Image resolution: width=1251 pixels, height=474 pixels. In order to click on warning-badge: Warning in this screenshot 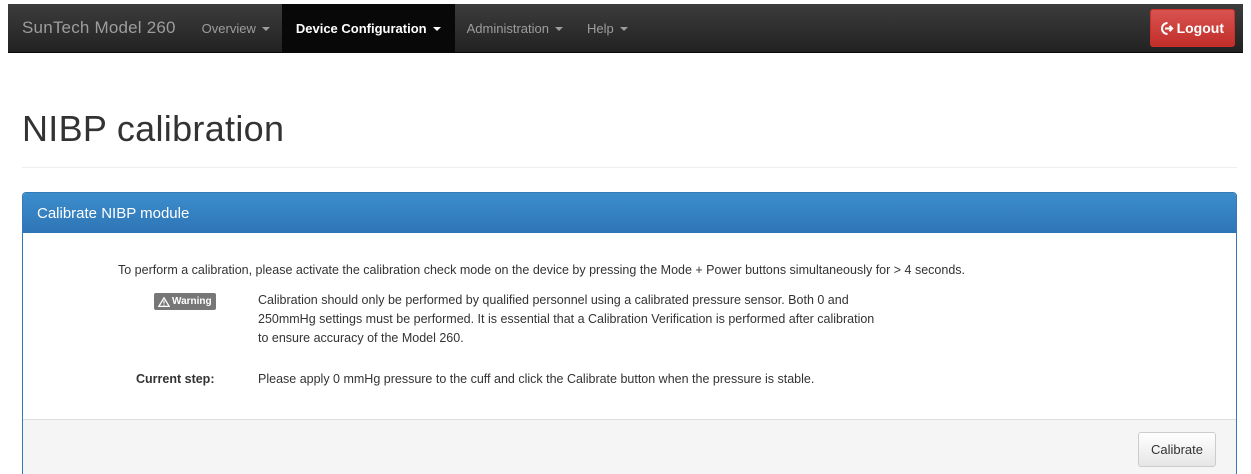, I will do `click(185, 301)`.